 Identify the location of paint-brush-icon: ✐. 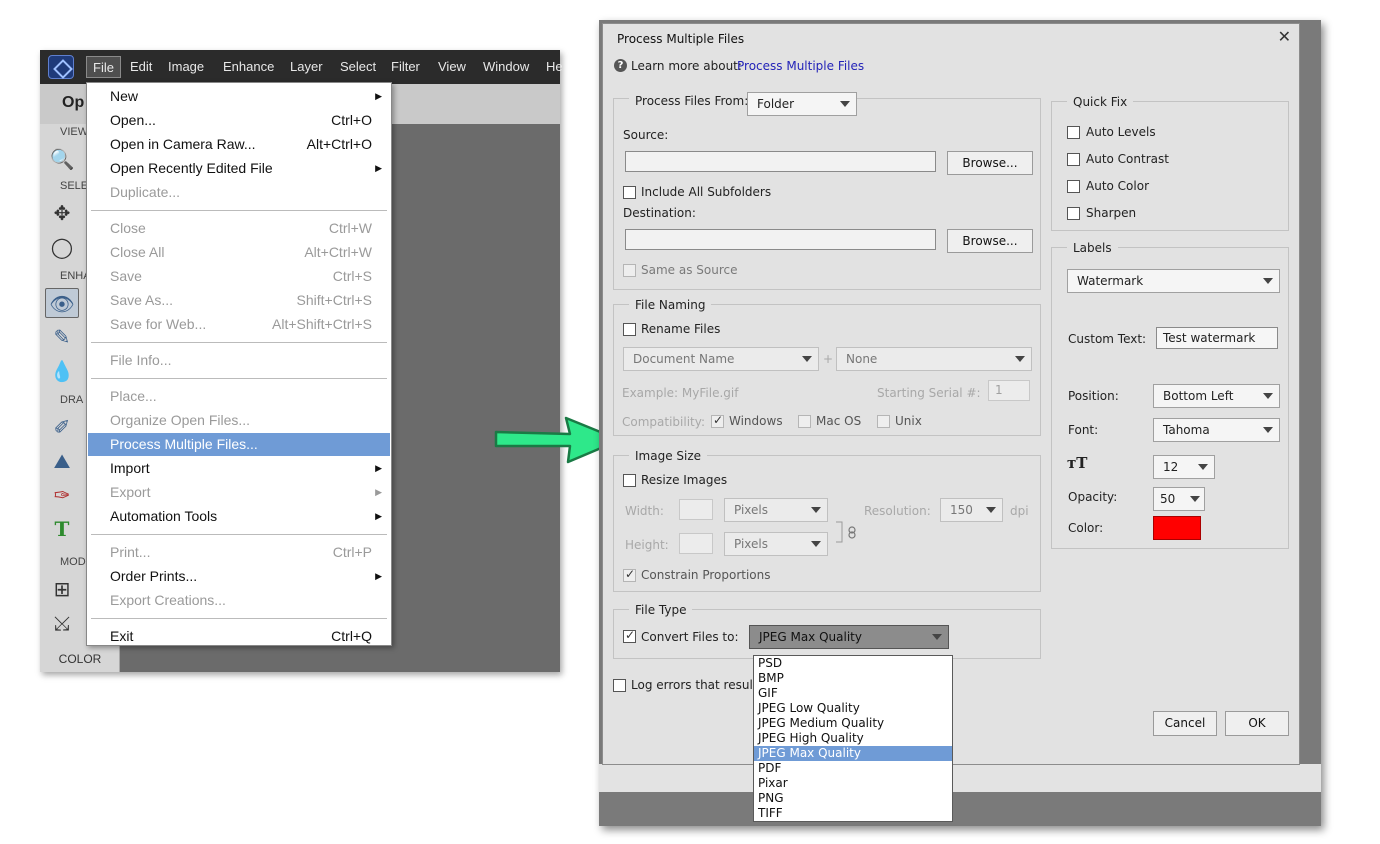
(62, 427).